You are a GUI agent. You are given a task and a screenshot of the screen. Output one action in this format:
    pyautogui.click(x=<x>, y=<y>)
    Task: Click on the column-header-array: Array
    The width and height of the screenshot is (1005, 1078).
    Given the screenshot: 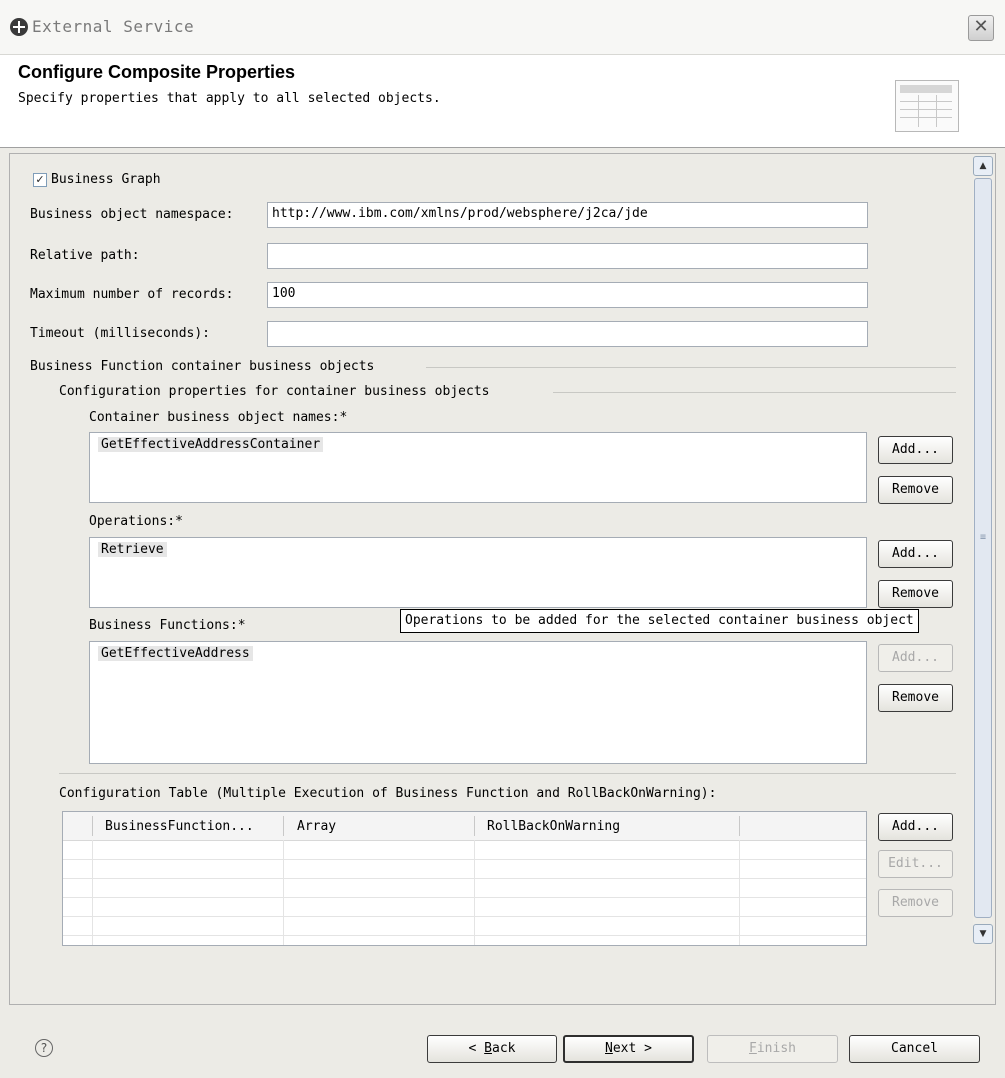 What is the action you would take?
    pyautogui.click(x=316, y=826)
    